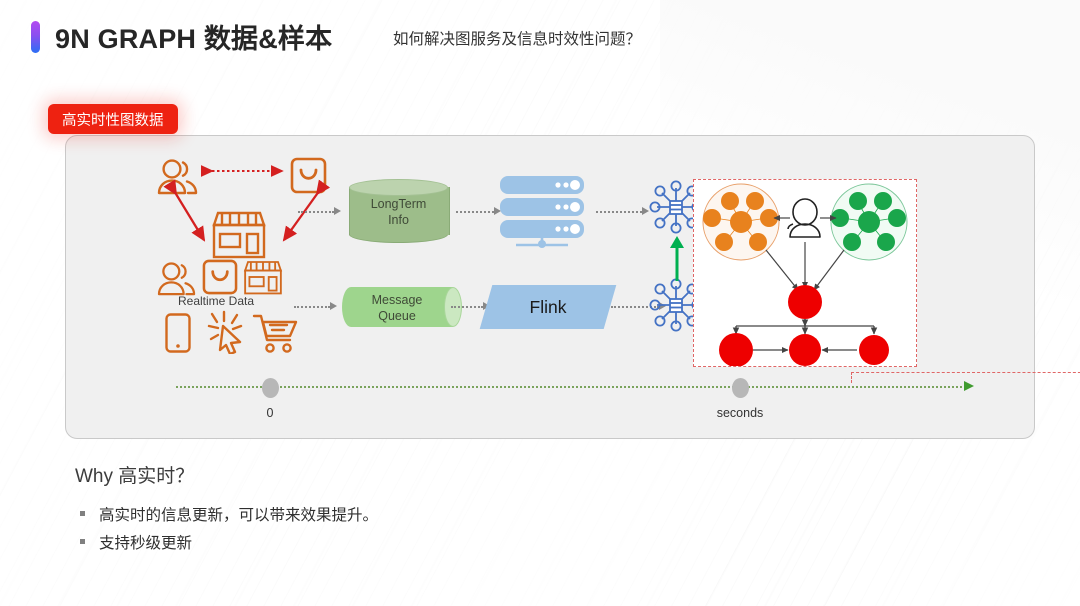 This screenshot has width=1080, height=606. I want to click on slide-header: 9N GRAPH 数据&样本 如何解决图服务及信息时效性问题？, so click(540, 36).